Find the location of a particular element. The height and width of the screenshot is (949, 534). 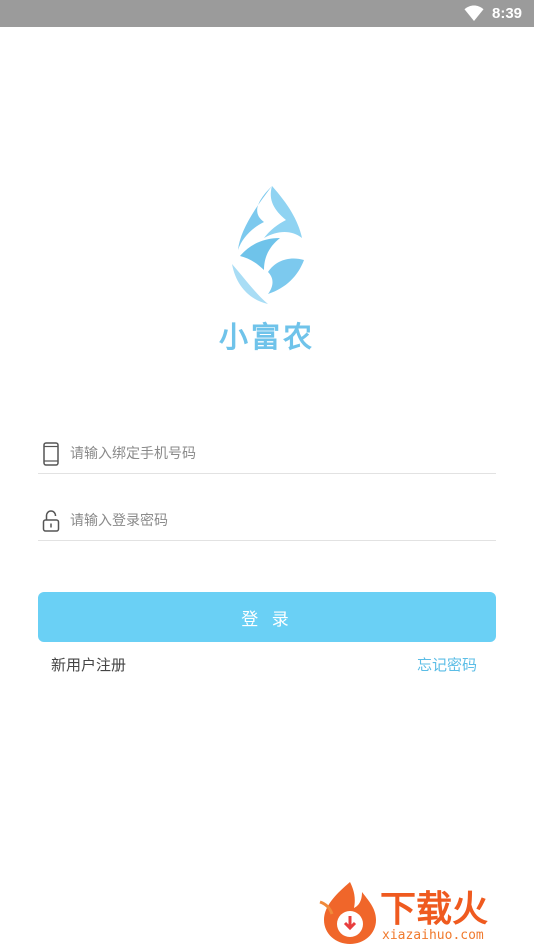

password-input is located at coordinates (270, 521).